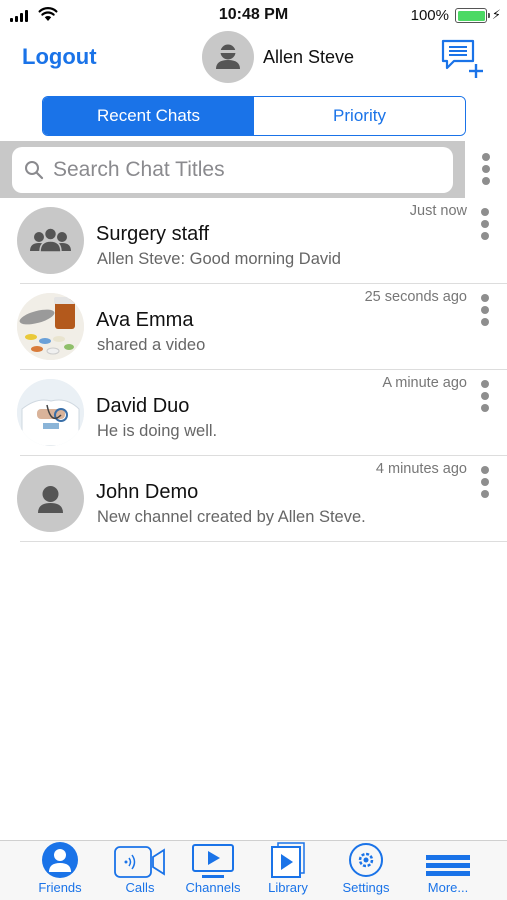 This screenshot has height=900, width=507. Describe the element at coordinates (288, 887) in the screenshot. I see `tab-label: Library` at that location.